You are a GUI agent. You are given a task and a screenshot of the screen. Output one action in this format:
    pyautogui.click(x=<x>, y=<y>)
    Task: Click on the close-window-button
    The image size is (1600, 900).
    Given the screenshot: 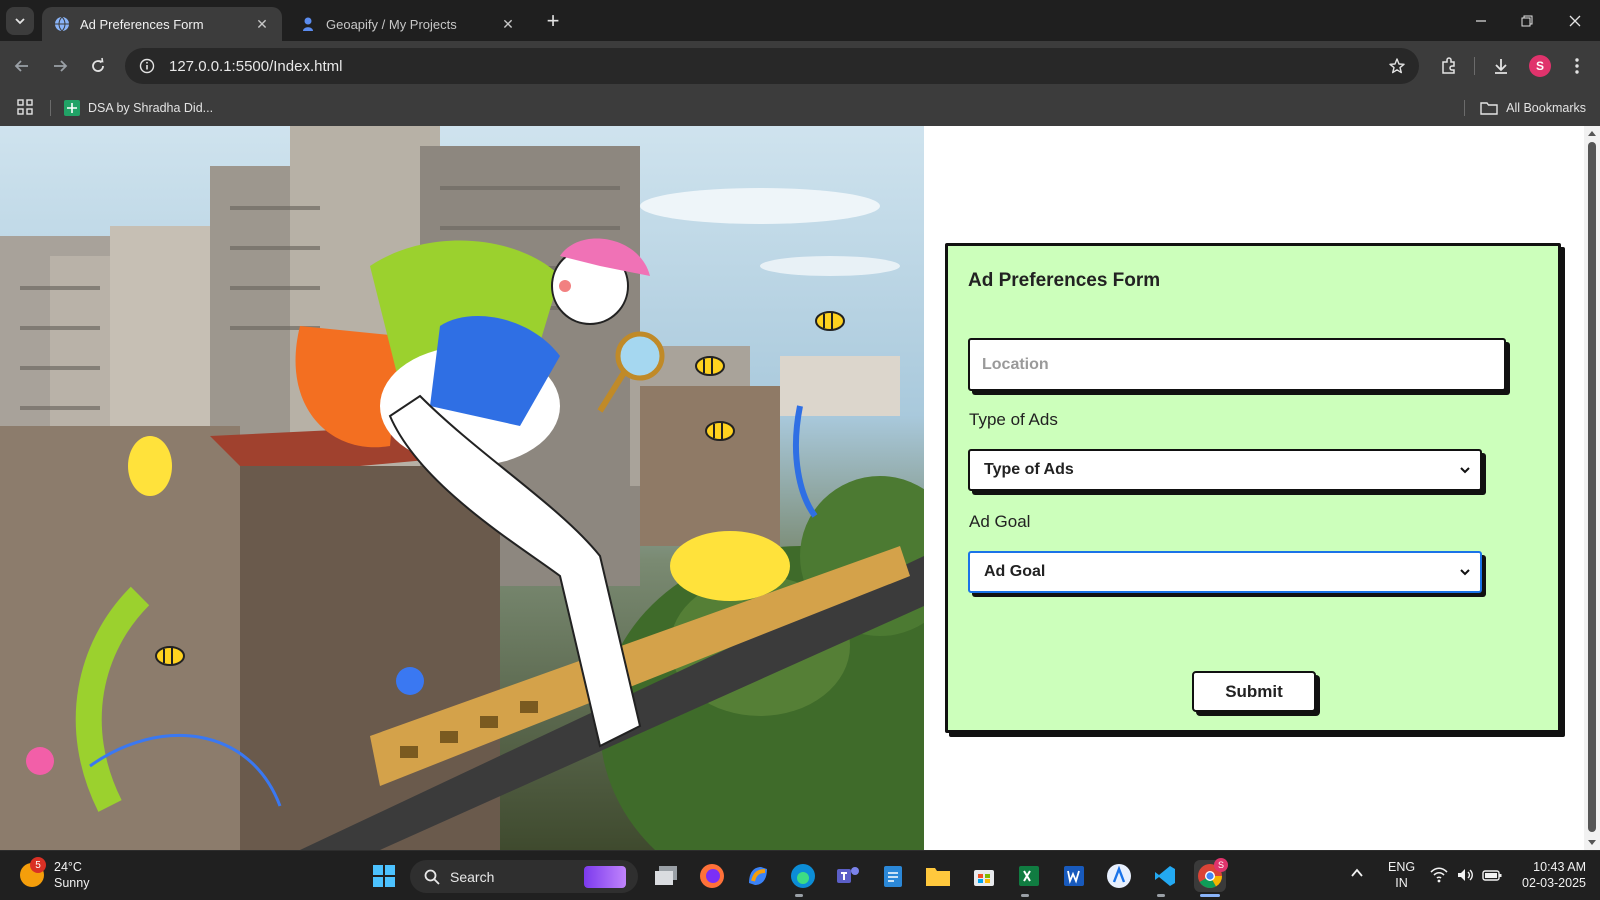 What is the action you would take?
    pyautogui.click(x=1575, y=20)
    